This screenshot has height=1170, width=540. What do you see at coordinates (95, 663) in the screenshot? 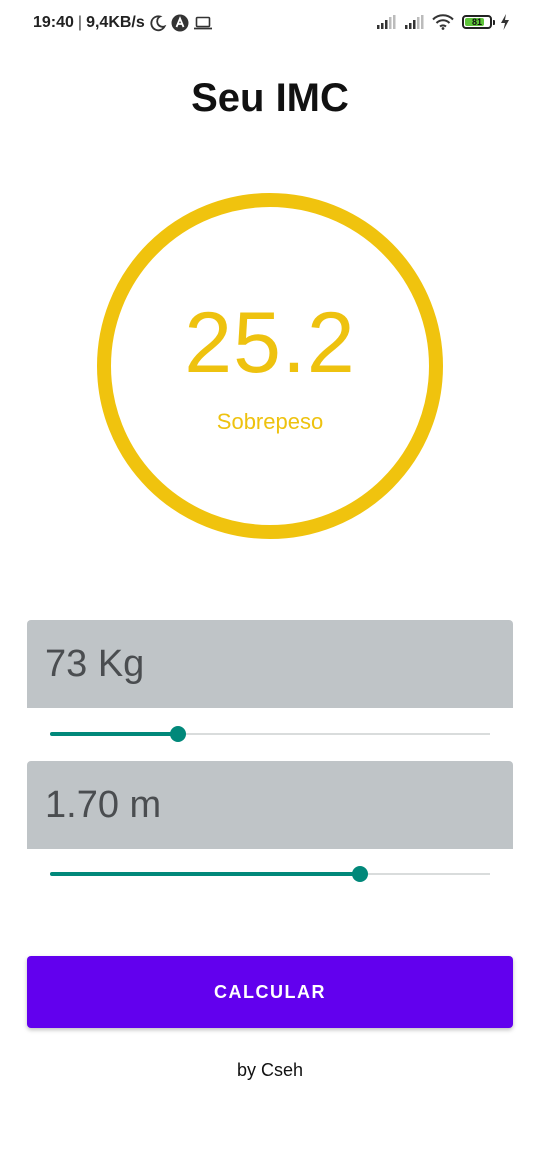
I see `weight-value: 73 Kg` at bounding box center [95, 663].